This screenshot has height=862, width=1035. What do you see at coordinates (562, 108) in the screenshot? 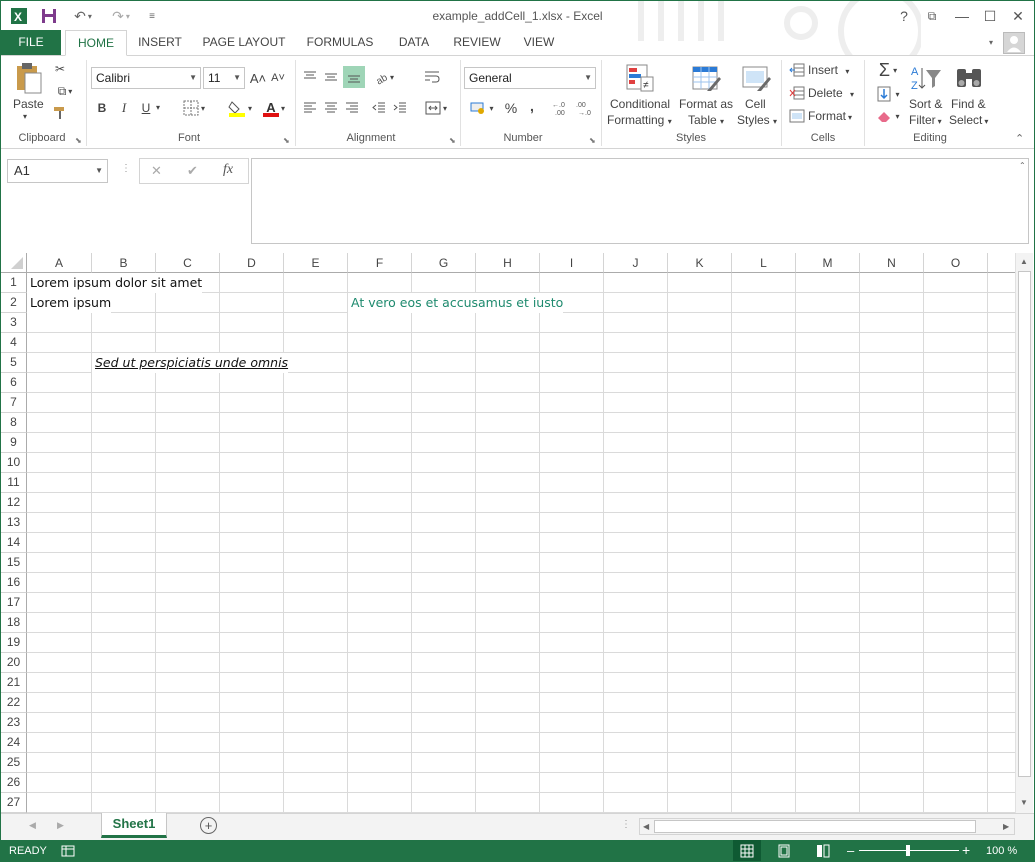
I see `increase-decimal-icon: ←.0.00` at bounding box center [562, 108].